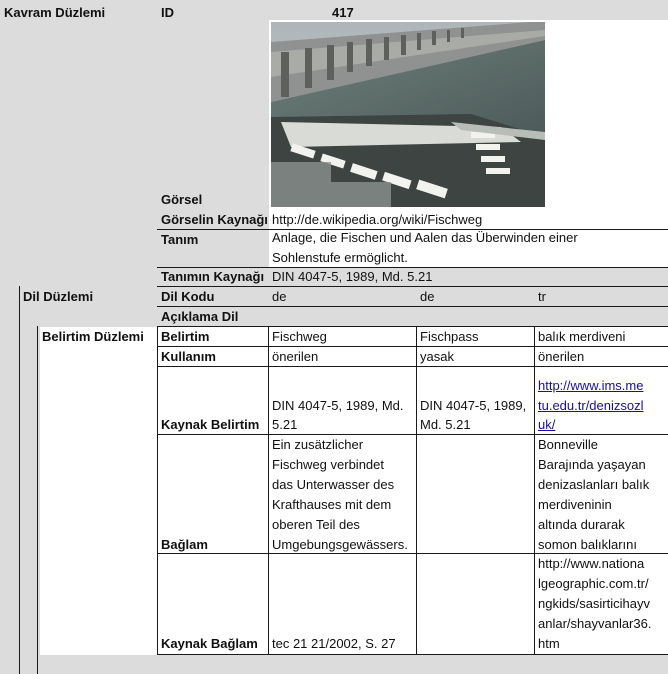 The height and width of the screenshot is (674, 668). Describe the element at coordinates (188, 356) in the screenshot. I see `kullanim-label: Kullanım` at that location.